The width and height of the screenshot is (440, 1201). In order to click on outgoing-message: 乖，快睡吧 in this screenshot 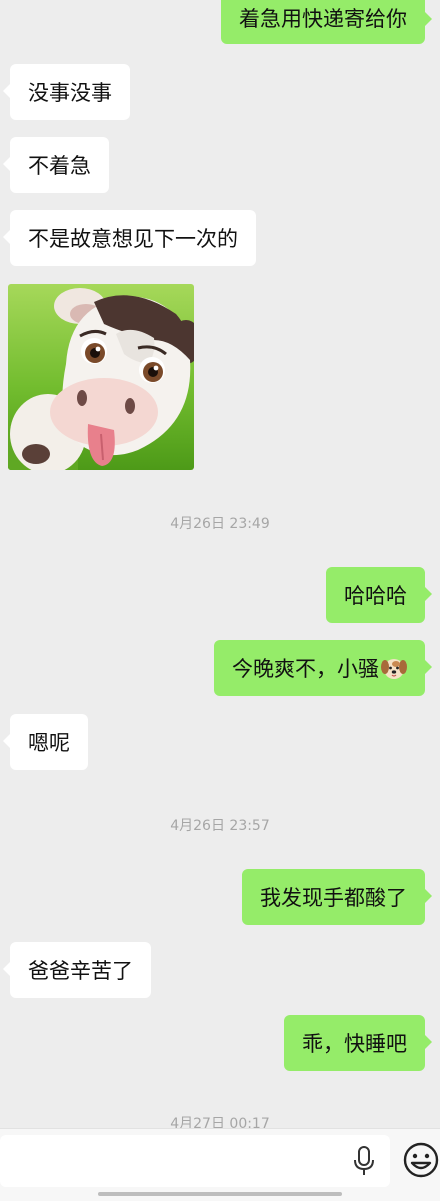, I will do `click(358, 1043)`.